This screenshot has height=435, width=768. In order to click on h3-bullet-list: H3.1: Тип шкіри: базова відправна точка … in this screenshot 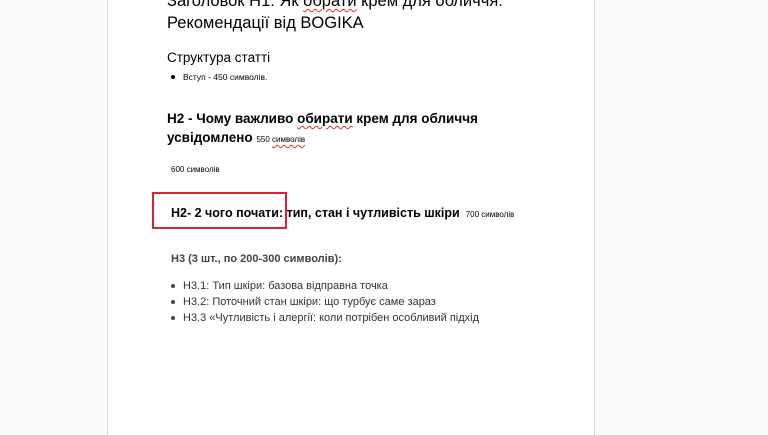, I will do `click(323, 302)`.